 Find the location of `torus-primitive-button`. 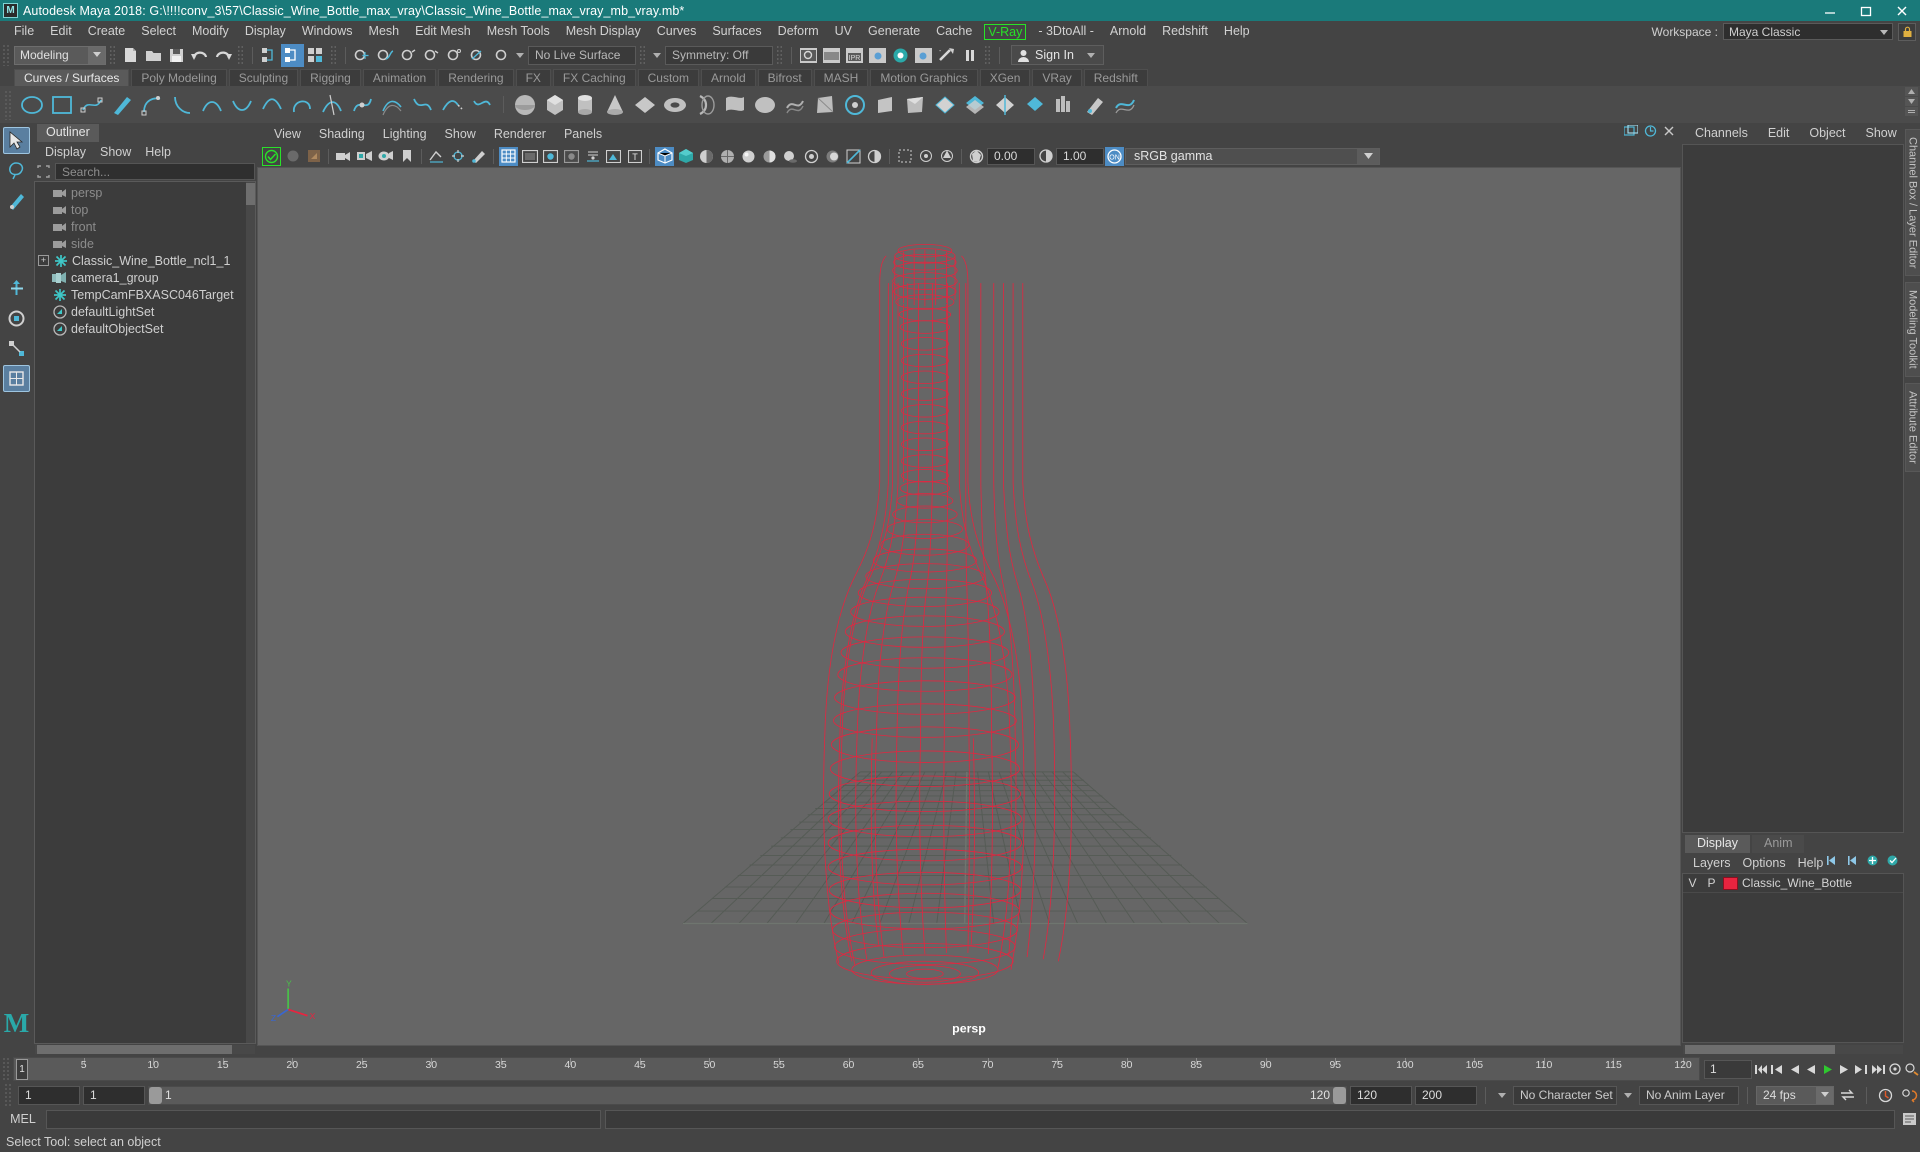

torus-primitive-button is located at coordinates (675, 105).